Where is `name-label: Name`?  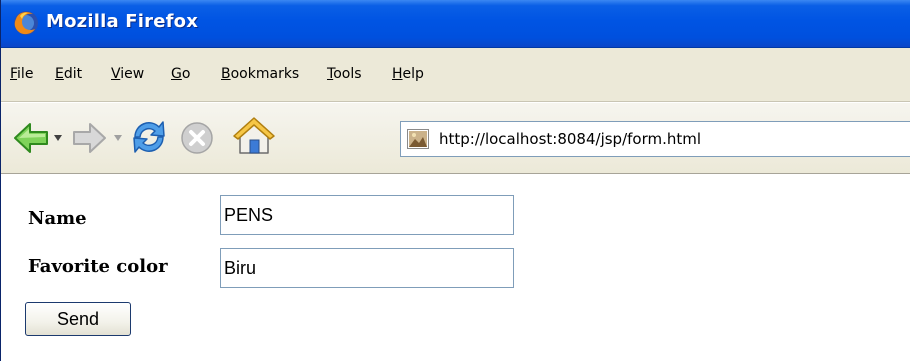
name-label: Name is located at coordinates (57, 218).